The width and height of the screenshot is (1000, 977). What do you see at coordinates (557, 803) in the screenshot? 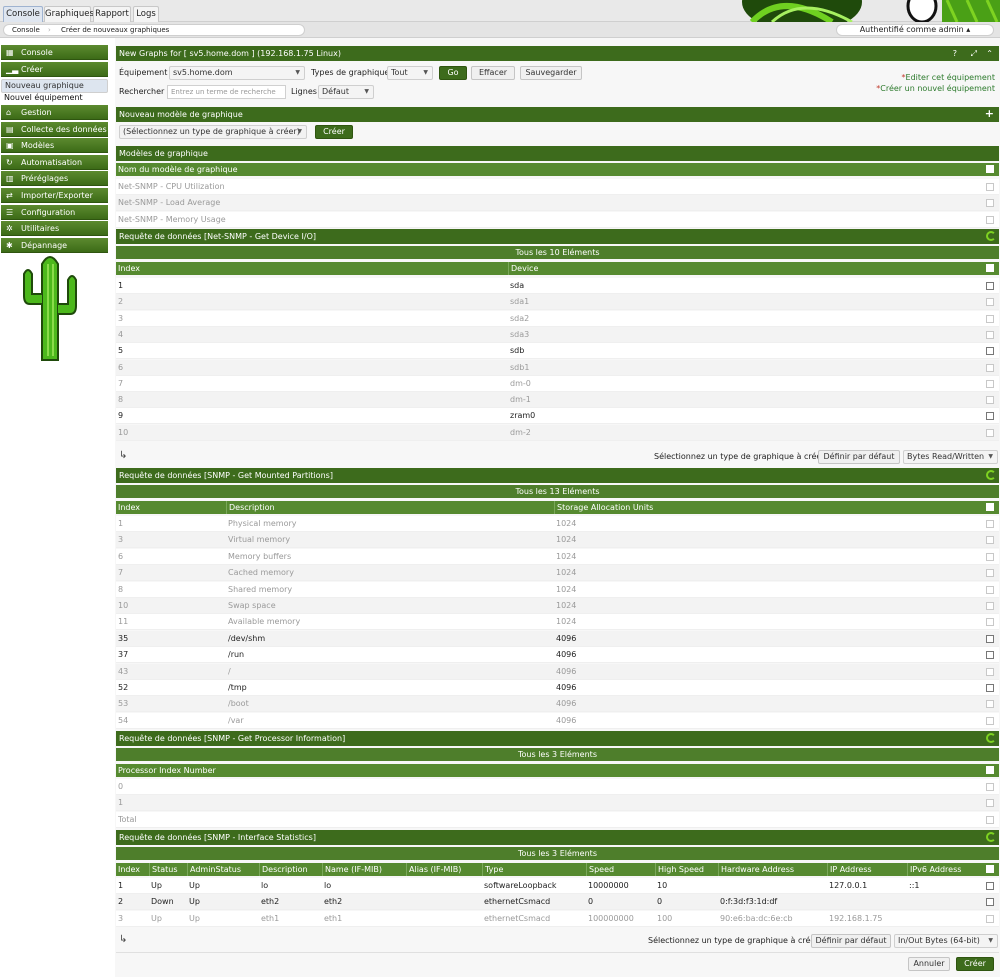
I see `table-row: 1` at bounding box center [557, 803].